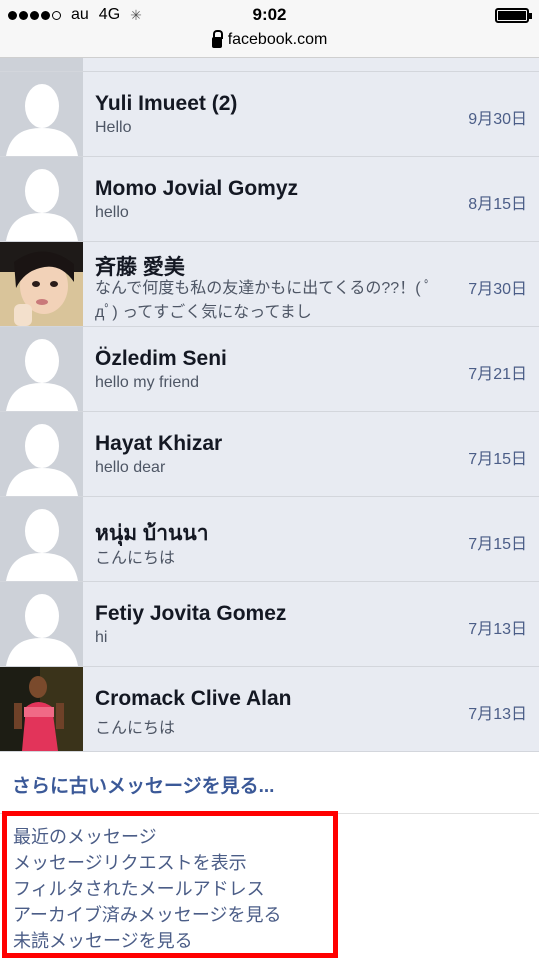  What do you see at coordinates (269, 539) in the screenshot?
I see `conversation-row: หนุ่ม บ้านนา こんにちは 7月15日` at bounding box center [269, 539].